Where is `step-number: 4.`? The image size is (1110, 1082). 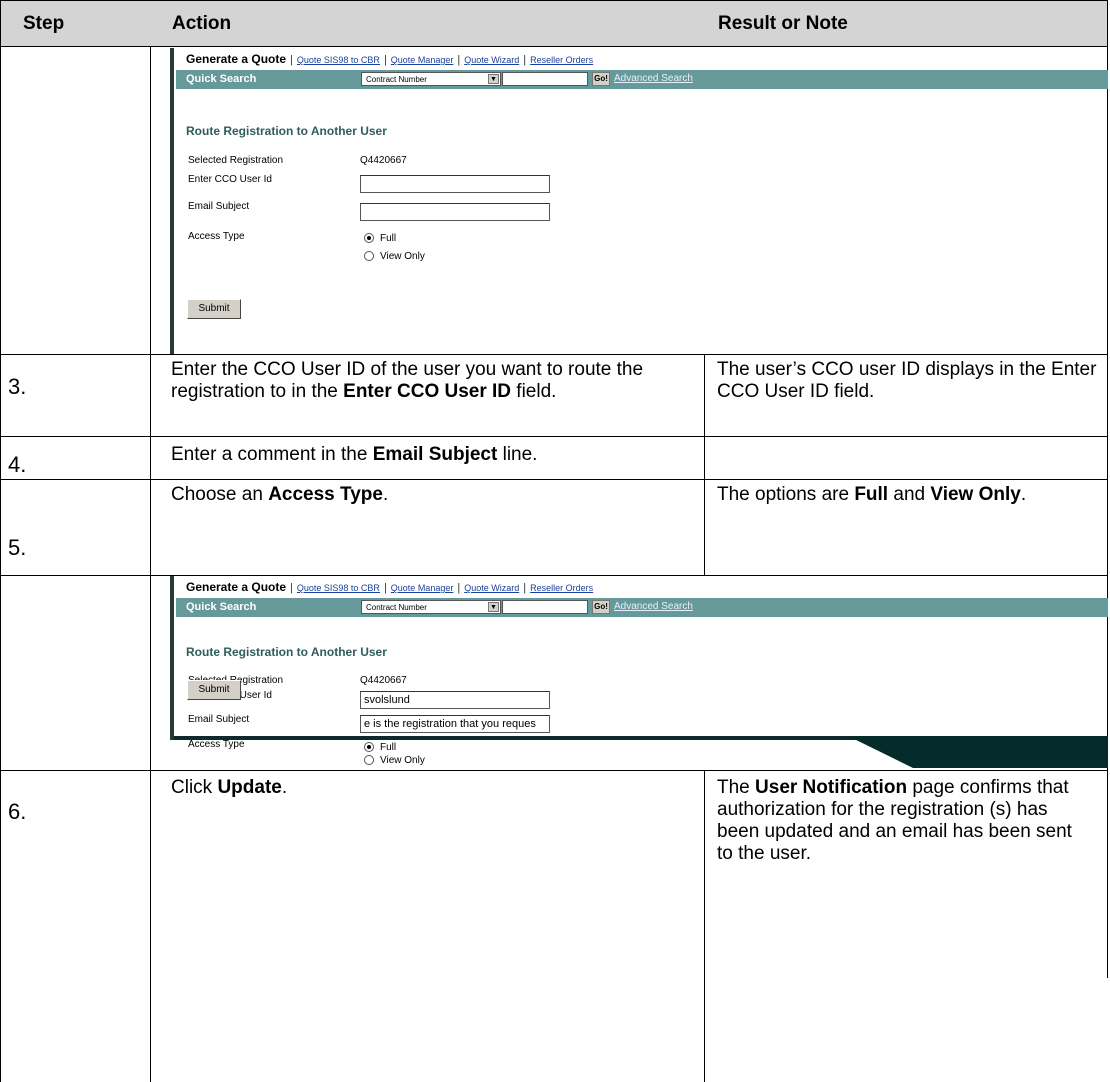 step-number: 4. is located at coordinates (17, 464).